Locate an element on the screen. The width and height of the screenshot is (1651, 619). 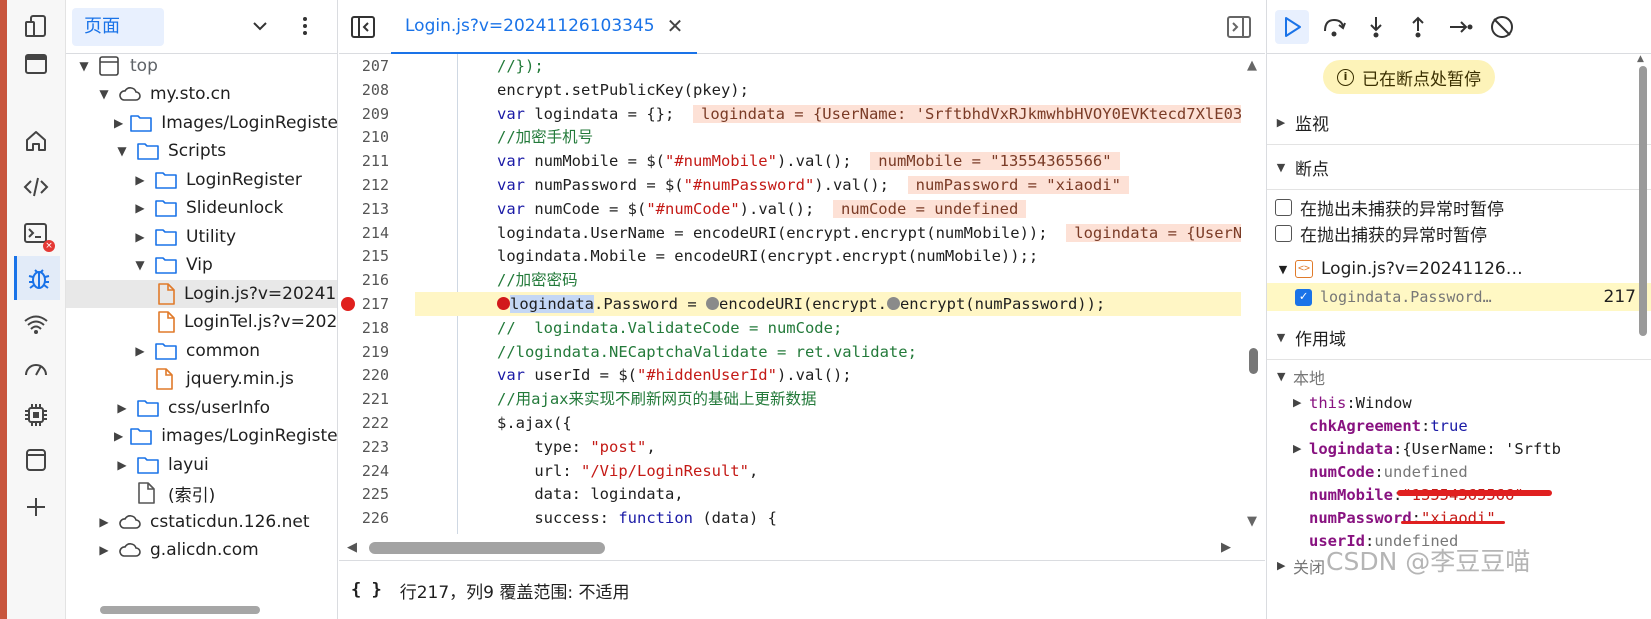
editor-vertical-scrollbar: ▲ ▼ is located at coordinates (1254, 294).